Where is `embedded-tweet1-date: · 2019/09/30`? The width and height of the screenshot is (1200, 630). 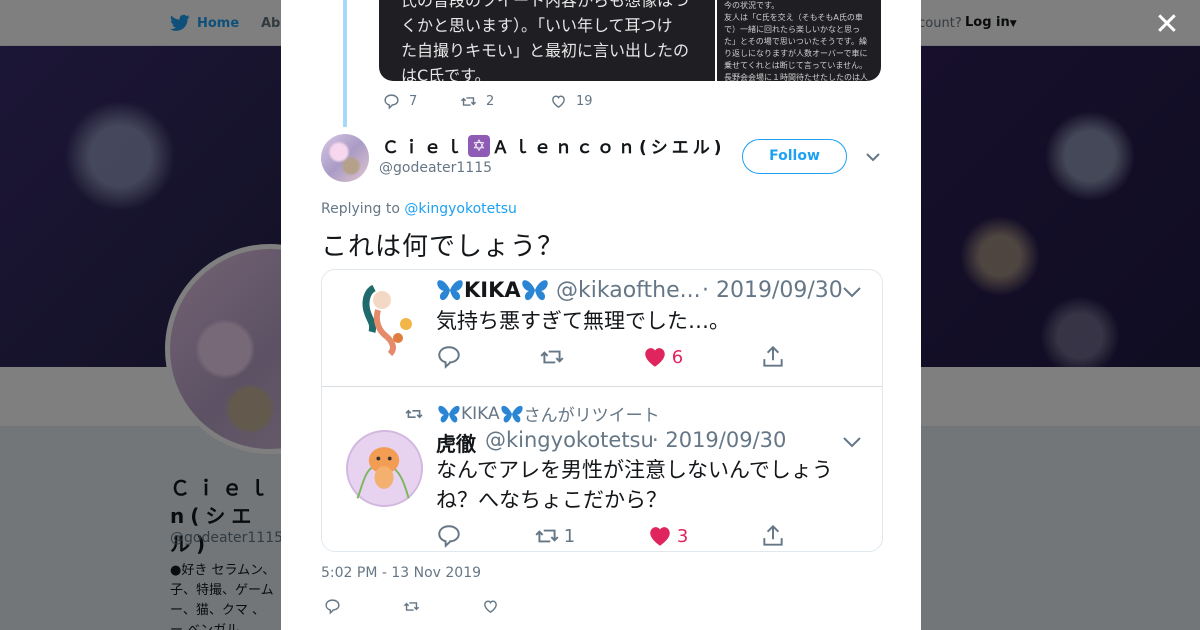 embedded-tweet1-date: · 2019/09/30 is located at coordinates (772, 290).